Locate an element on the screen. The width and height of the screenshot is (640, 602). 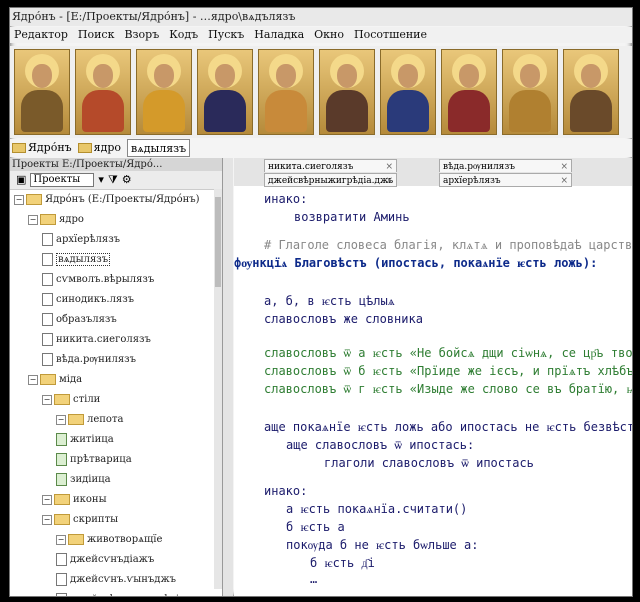
tree-item: − лепота is located at coordinates (116, 420).